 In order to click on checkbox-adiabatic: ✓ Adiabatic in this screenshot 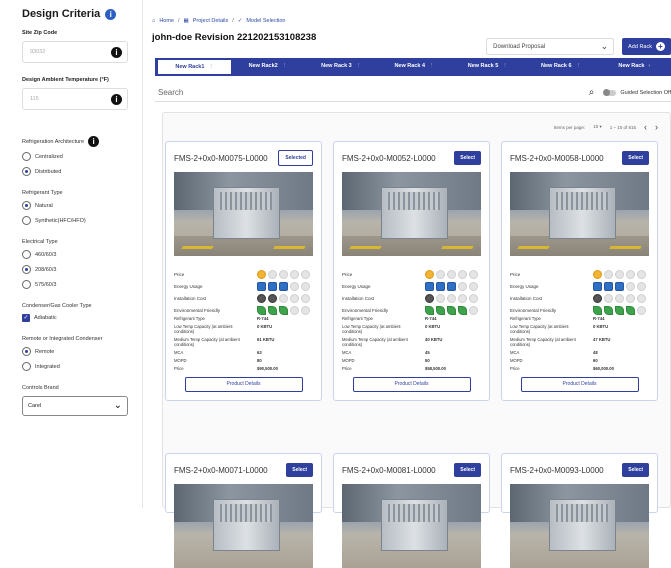, I will do `click(75, 318)`.